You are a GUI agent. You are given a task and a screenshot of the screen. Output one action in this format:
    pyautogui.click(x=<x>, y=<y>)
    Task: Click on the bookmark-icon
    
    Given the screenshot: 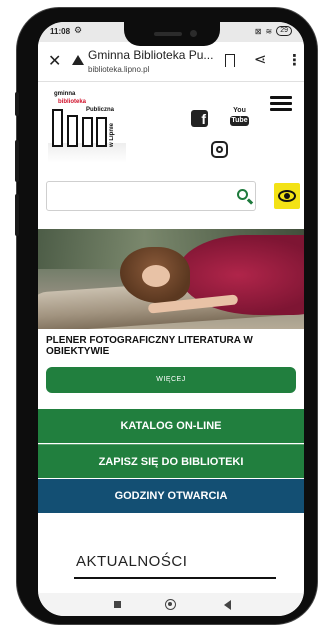 What is the action you would take?
    pyautogui.click(x=230, y=60)
    